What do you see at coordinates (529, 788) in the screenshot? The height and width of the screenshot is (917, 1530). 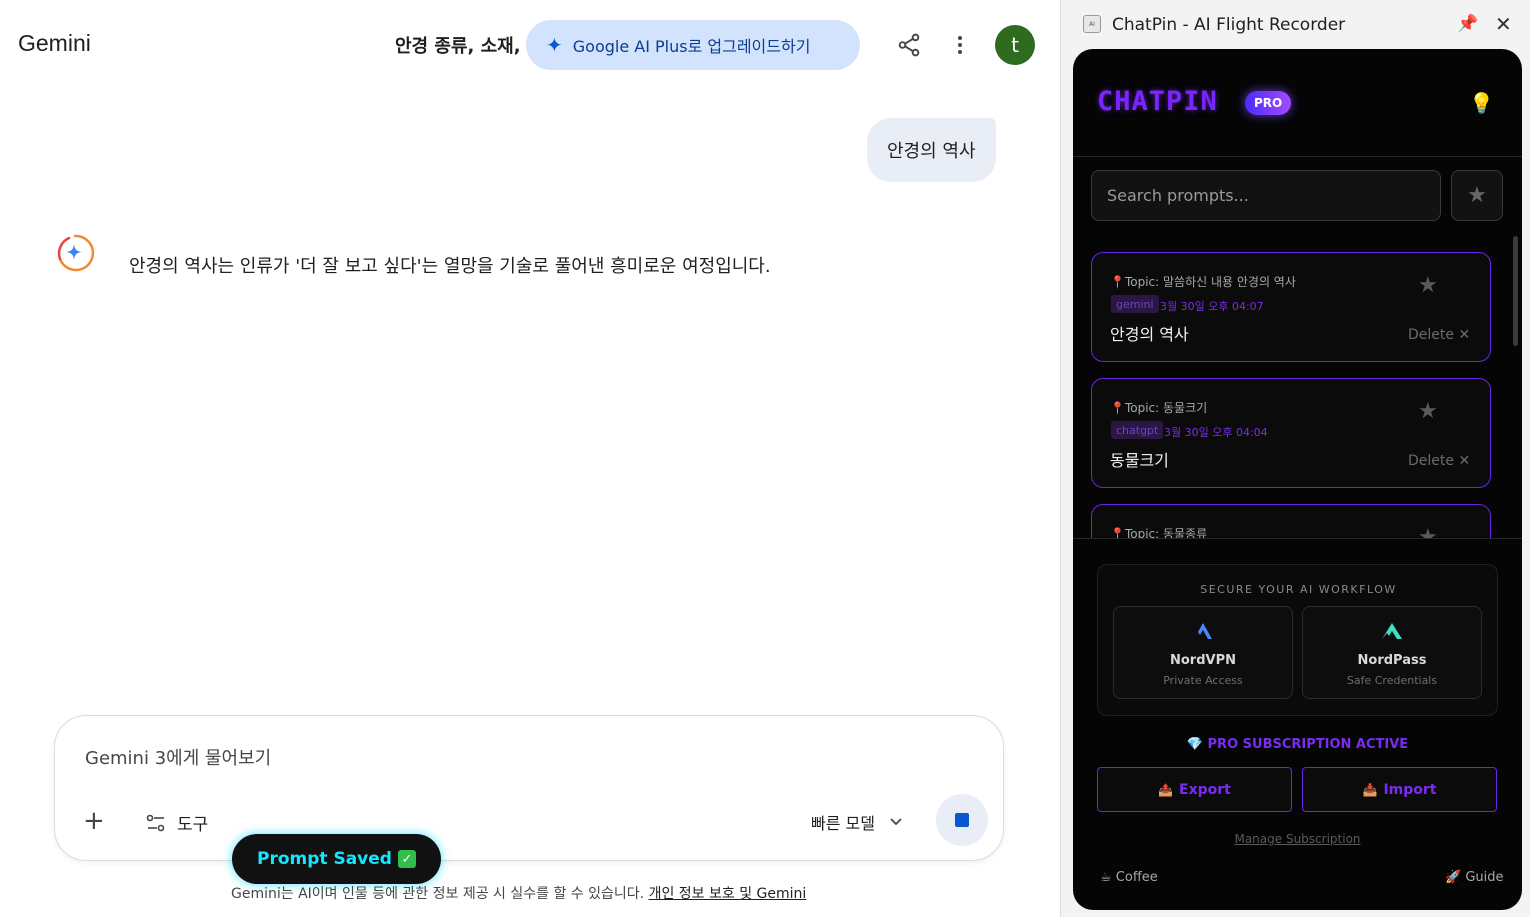 I see `prompt-input-box: Gemini 3에게 물어보기 + 도구 빠른 모델` at bounding box center [529, 788].